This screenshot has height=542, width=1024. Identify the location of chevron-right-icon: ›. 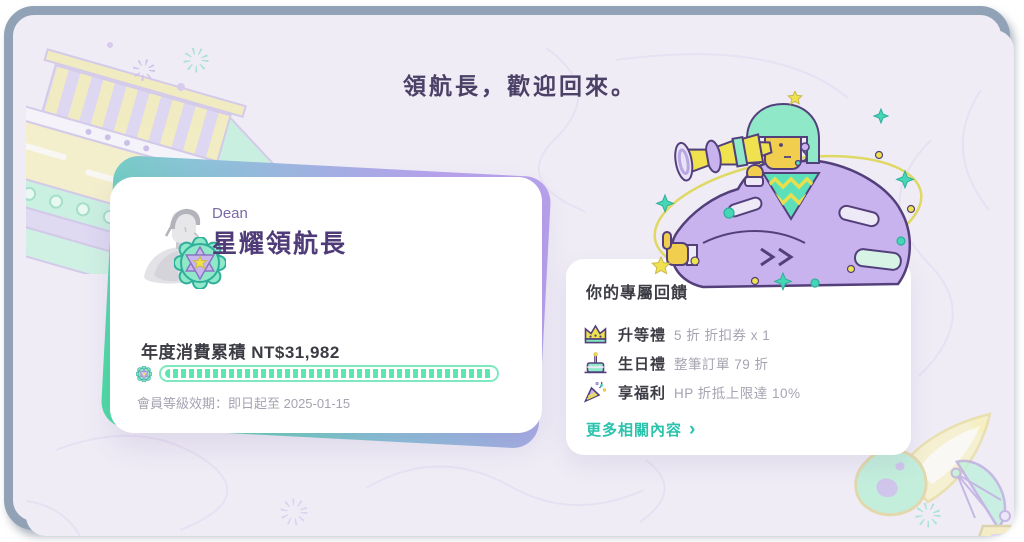
(693, 429).